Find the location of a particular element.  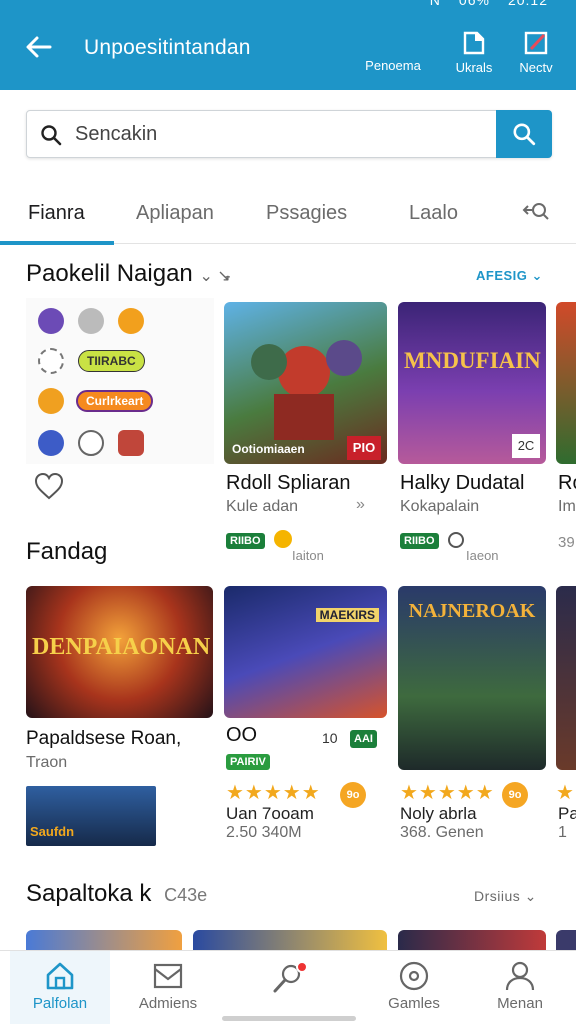

section3-title-suffix: C43e is located at coordinates (186, 895).